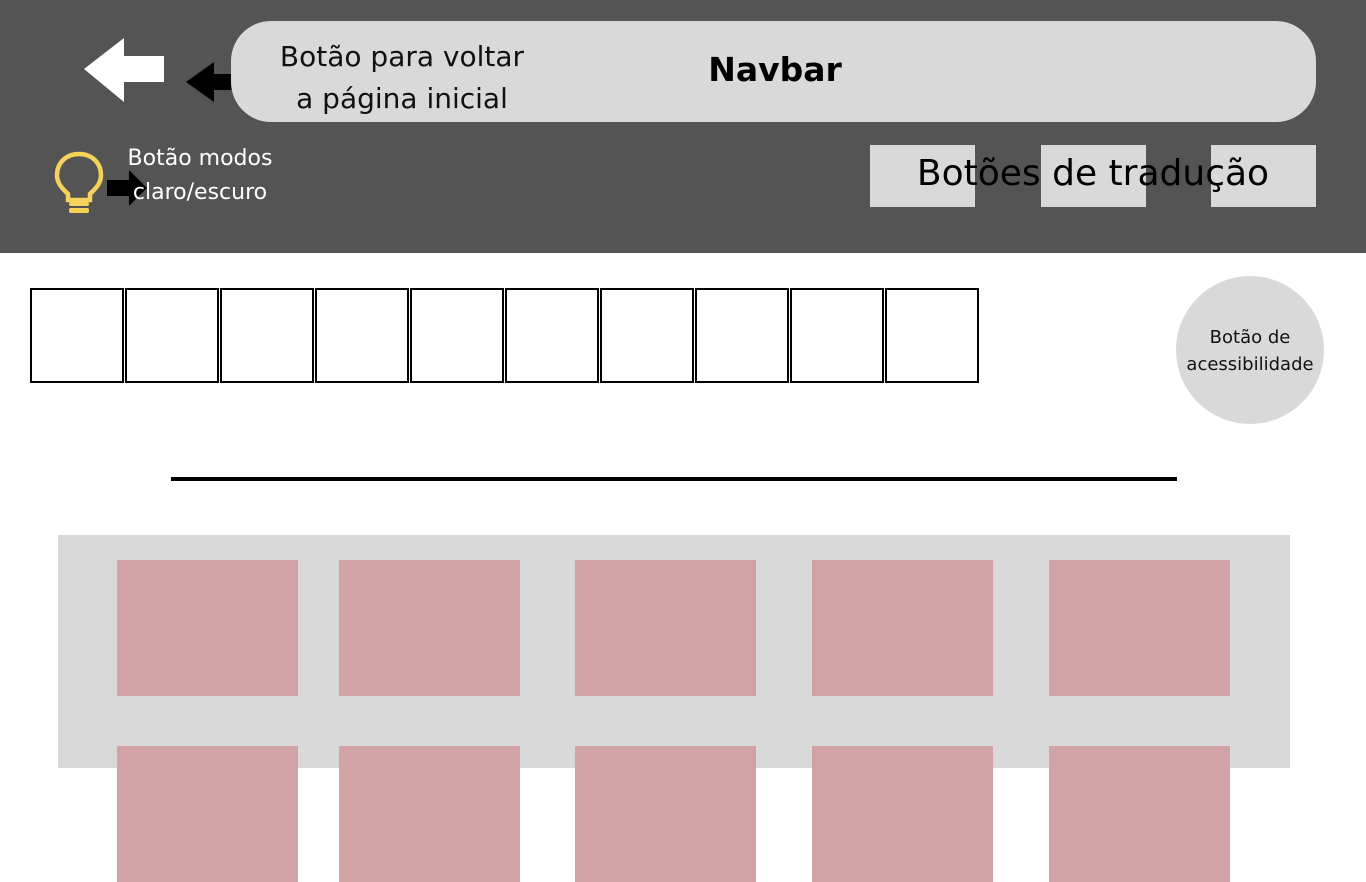 Image resolution: width=1366 pixels, height=882 pixels. What do you see at coordinates (79, 182) in the screenshot?
I see `lightbulb-icon` at bounding box center [79, 182].